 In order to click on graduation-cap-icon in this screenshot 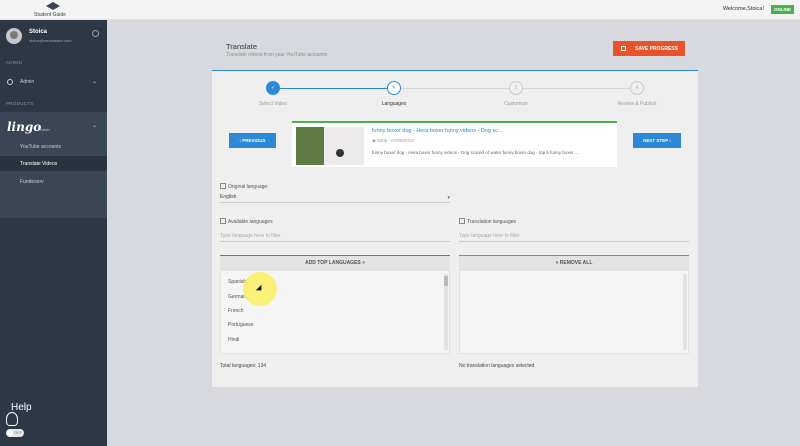, I will do `click(53, 6)`.